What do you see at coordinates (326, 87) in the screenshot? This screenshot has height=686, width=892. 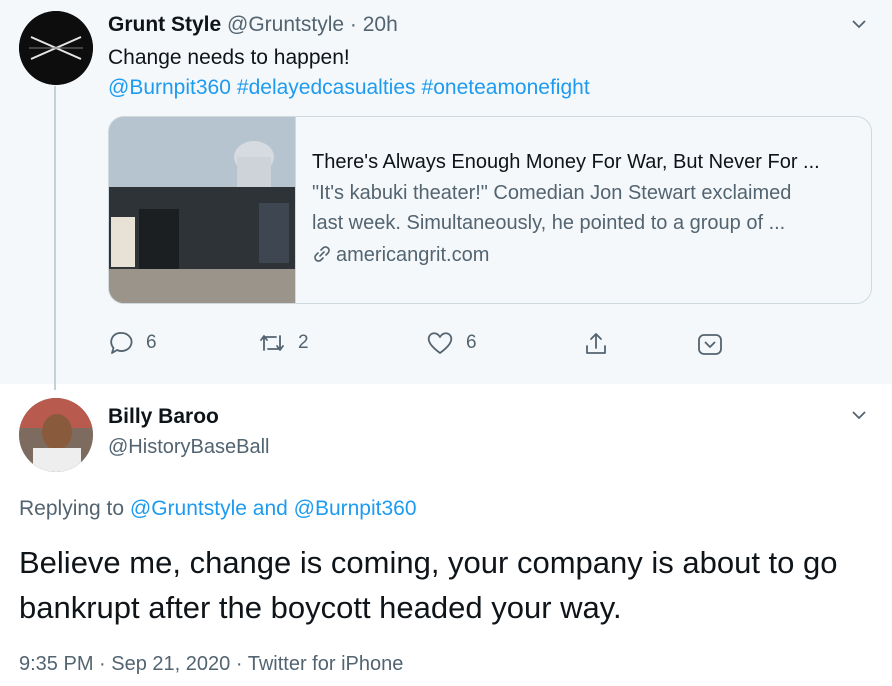 I see `hashtag-link: #delayedcasualties` at bounding box center [326, 87].